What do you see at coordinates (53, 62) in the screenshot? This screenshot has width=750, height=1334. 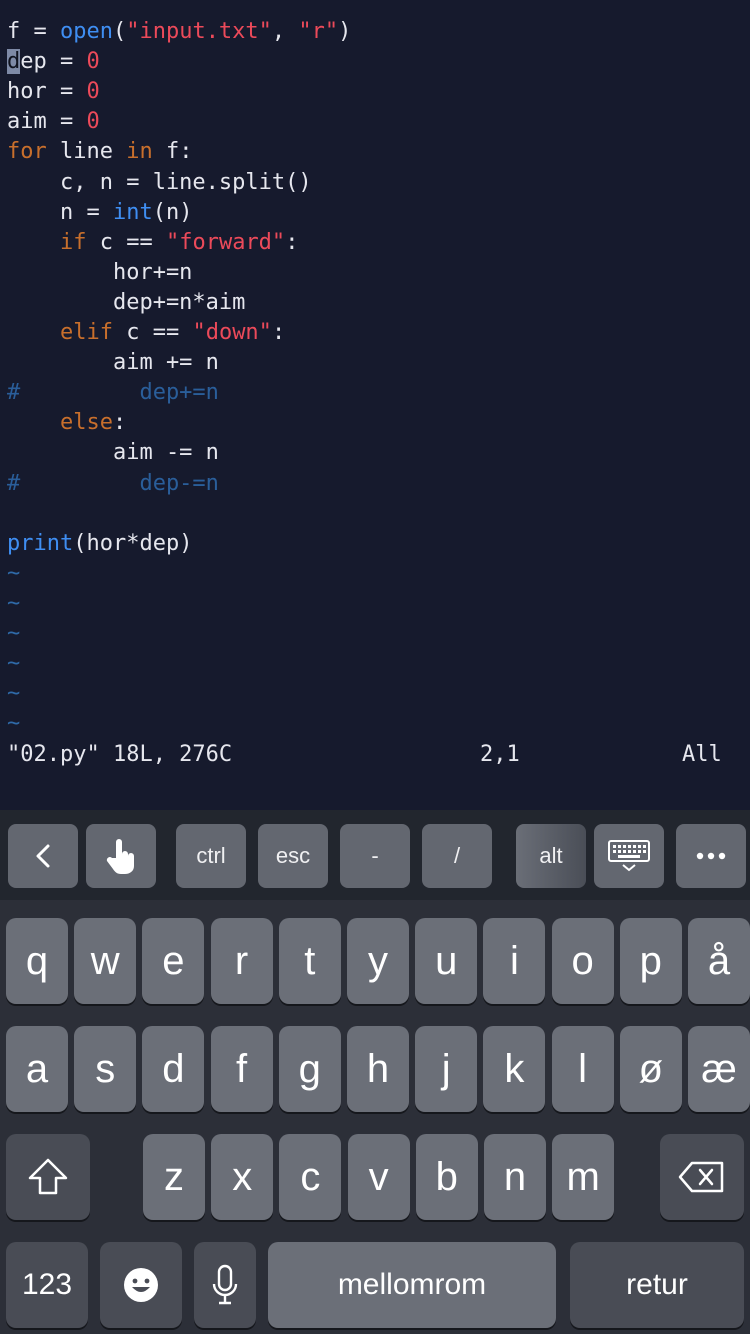 I see `code-token: ep =` at bounding box center [53, 62].